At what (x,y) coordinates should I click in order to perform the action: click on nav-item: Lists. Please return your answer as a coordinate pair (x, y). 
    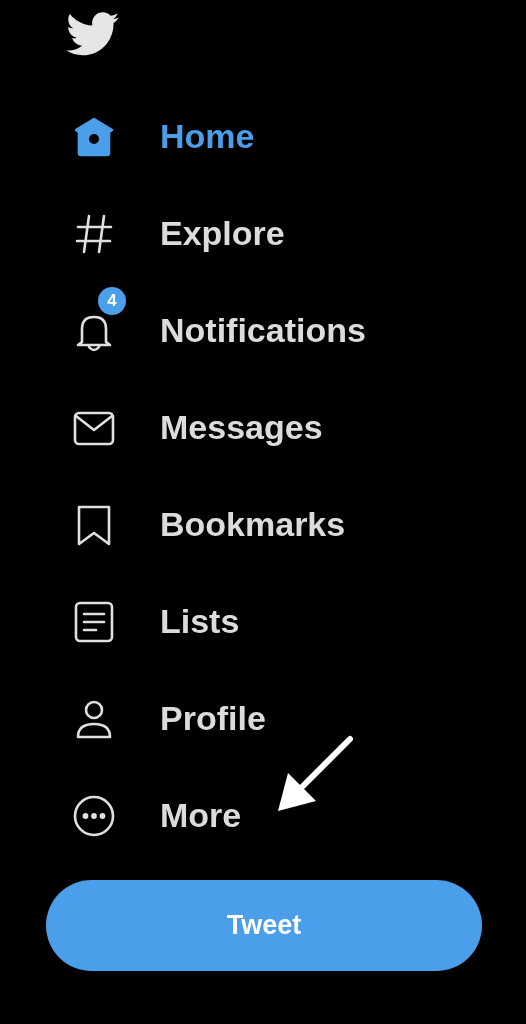
    Looking at the image, I should click on (263, 621).